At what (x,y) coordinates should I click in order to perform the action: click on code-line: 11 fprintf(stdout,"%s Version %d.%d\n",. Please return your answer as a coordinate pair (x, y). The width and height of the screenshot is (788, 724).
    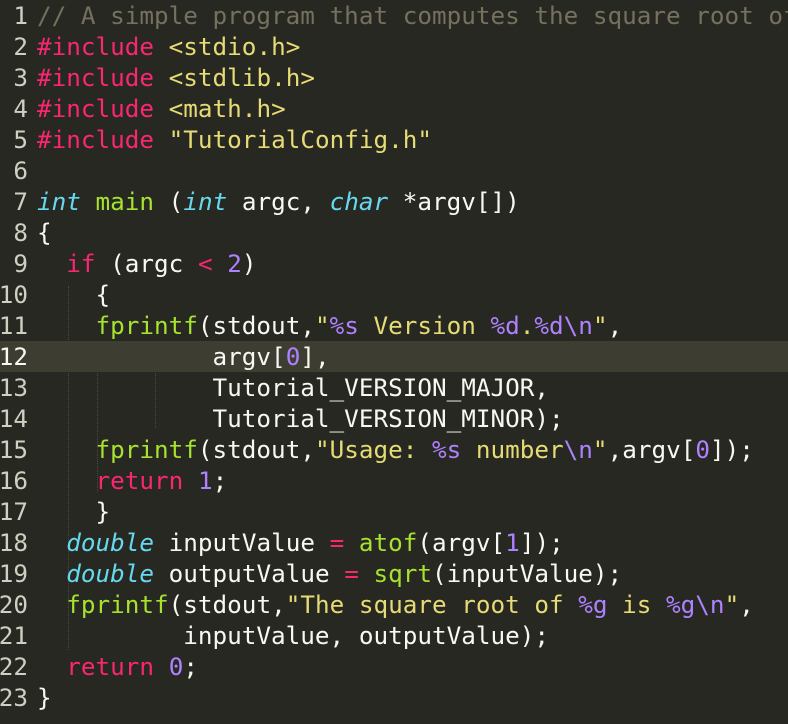
    Looking at the image, I should click on (394, 325).